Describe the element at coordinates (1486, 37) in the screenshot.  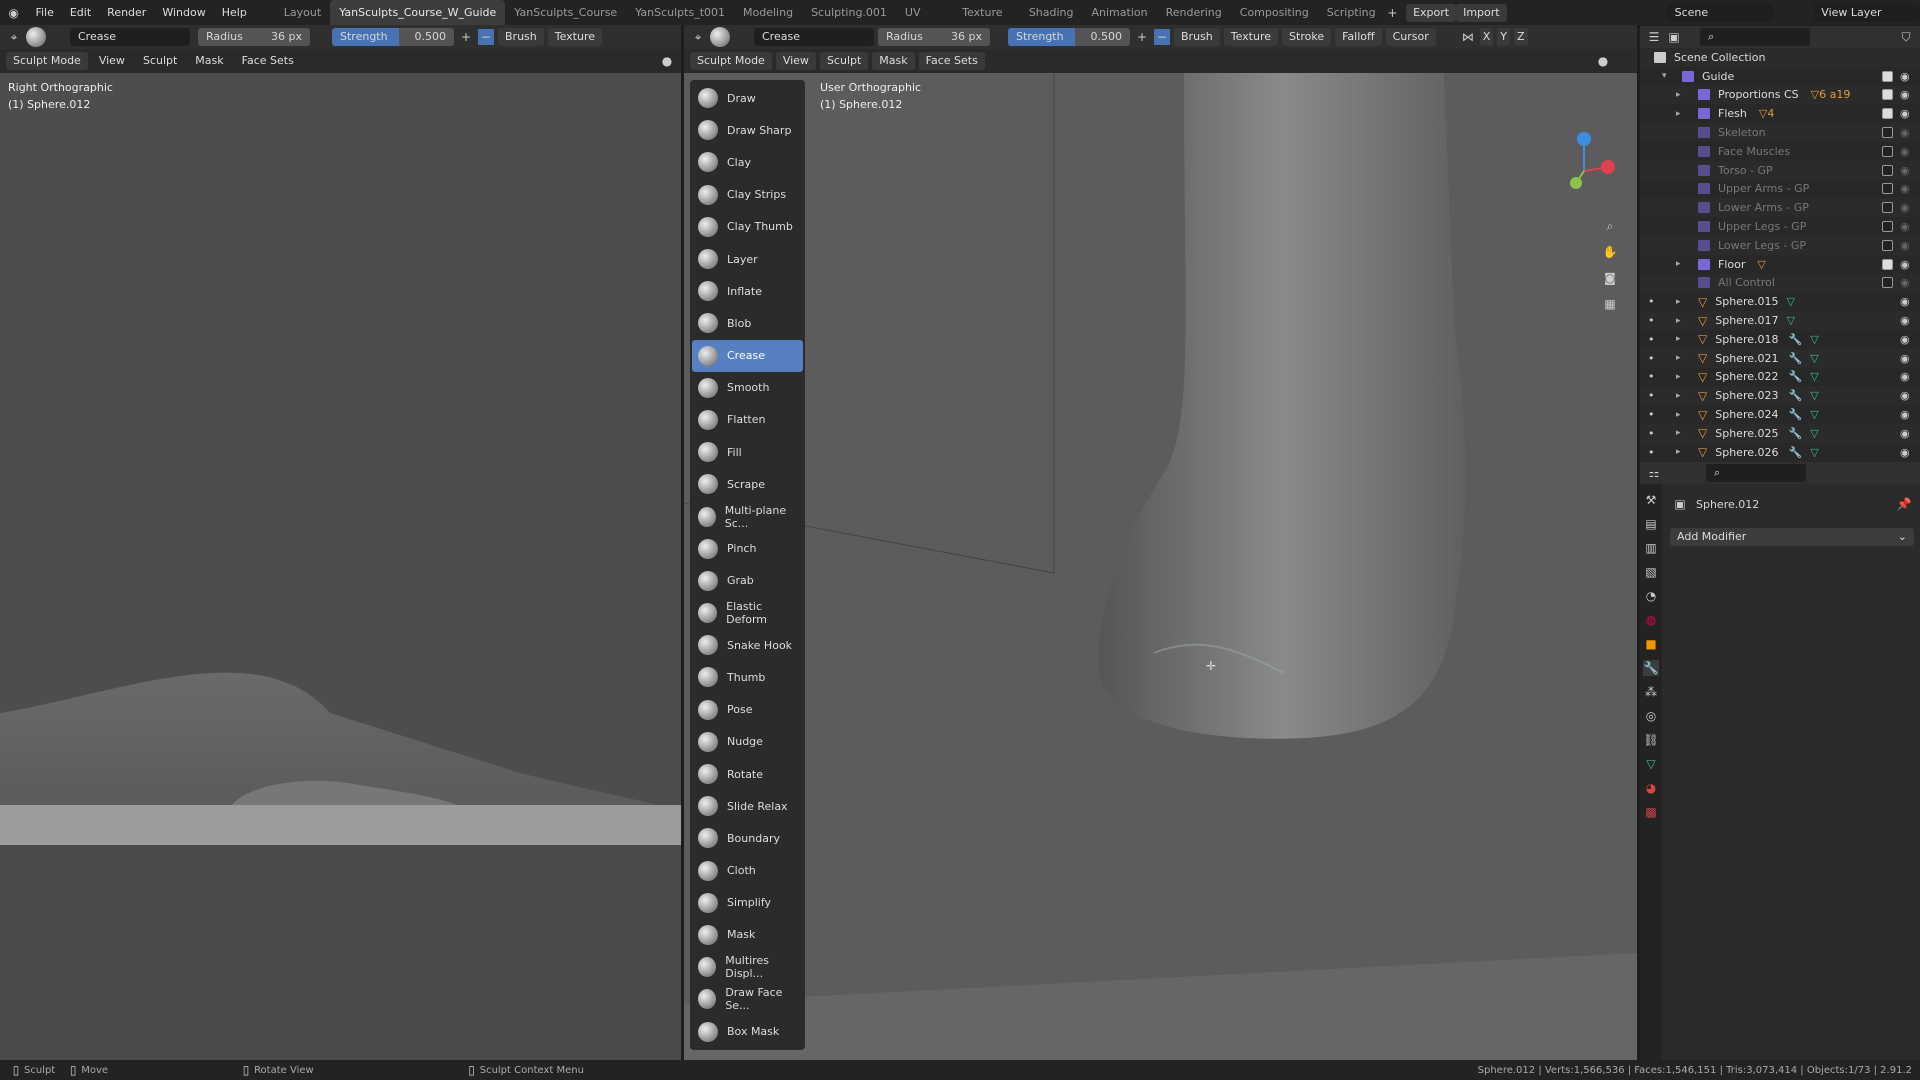
I see `axis-x-toggle: X` at that location.